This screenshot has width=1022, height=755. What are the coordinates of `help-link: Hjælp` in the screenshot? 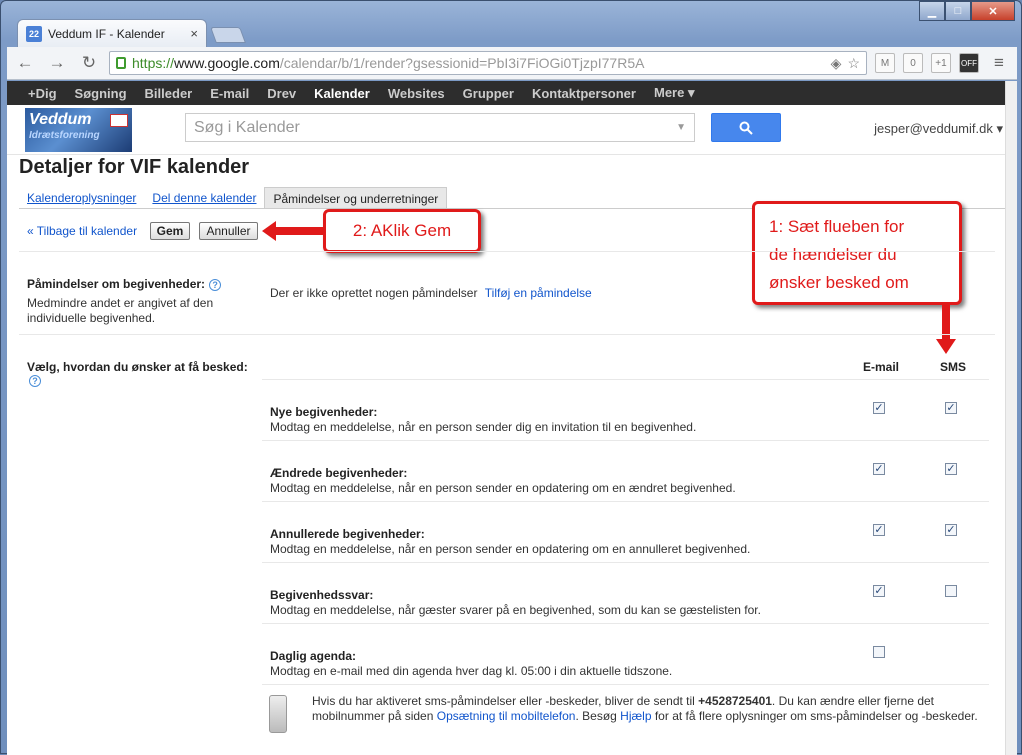 It's located at (635, 716).